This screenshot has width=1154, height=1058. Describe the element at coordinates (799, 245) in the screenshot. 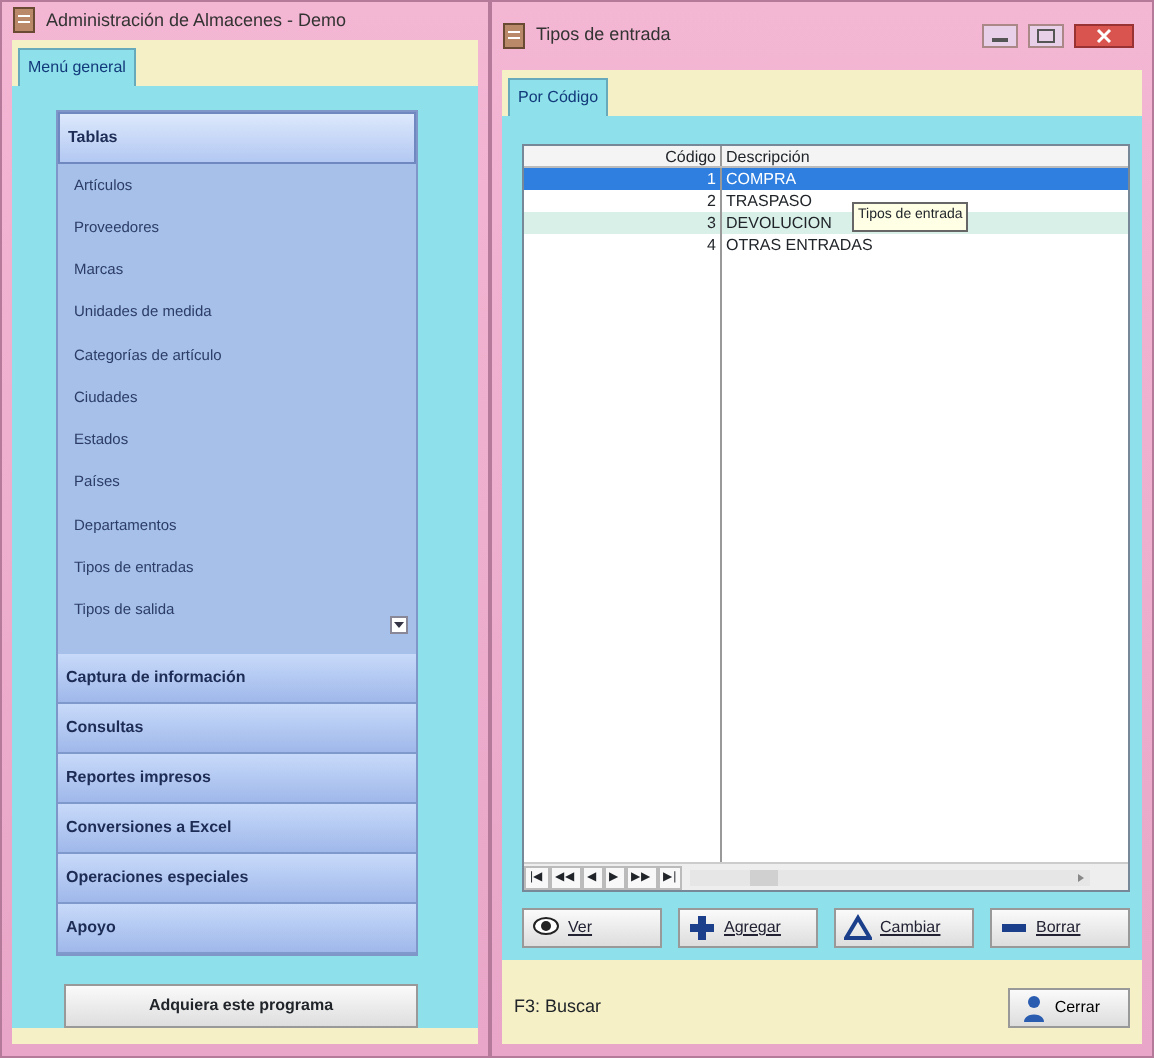

I see `table-cell: OTRAS ENTRADAS` at that location.